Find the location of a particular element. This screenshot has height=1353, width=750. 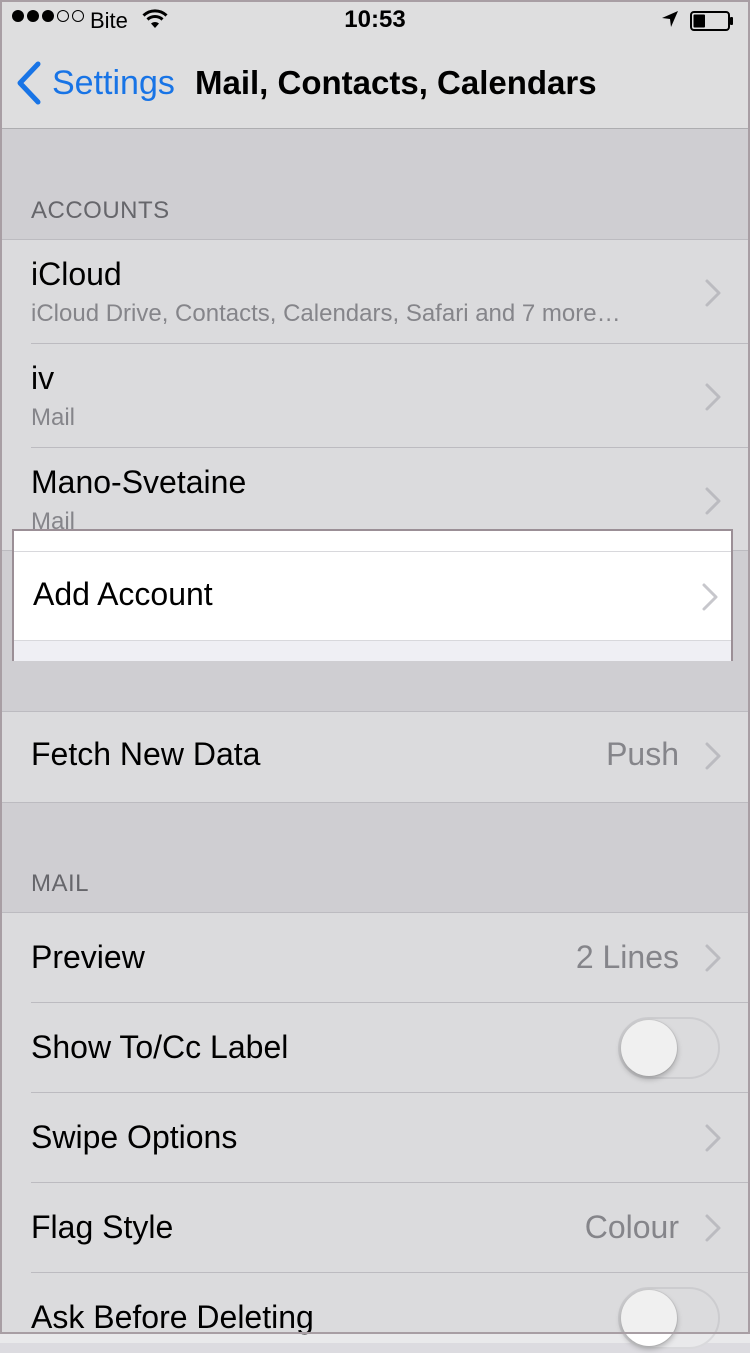

fetch-group: Fetch New Data Push is located at coordinates (375, 757).